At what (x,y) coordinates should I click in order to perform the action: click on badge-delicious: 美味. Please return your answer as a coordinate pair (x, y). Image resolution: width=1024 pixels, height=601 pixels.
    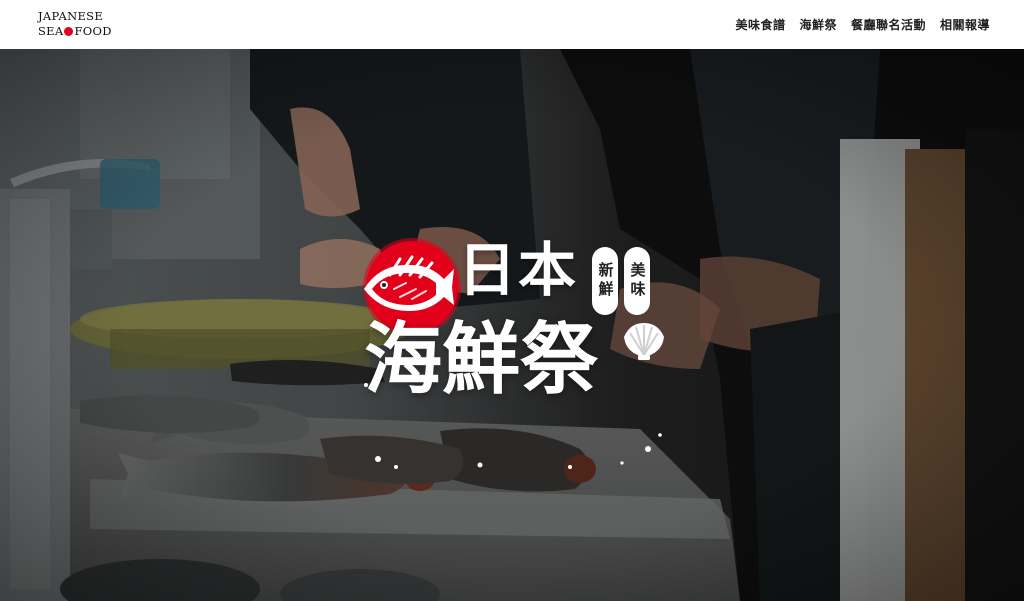
    Looking at the image, I should click on (637, 281).